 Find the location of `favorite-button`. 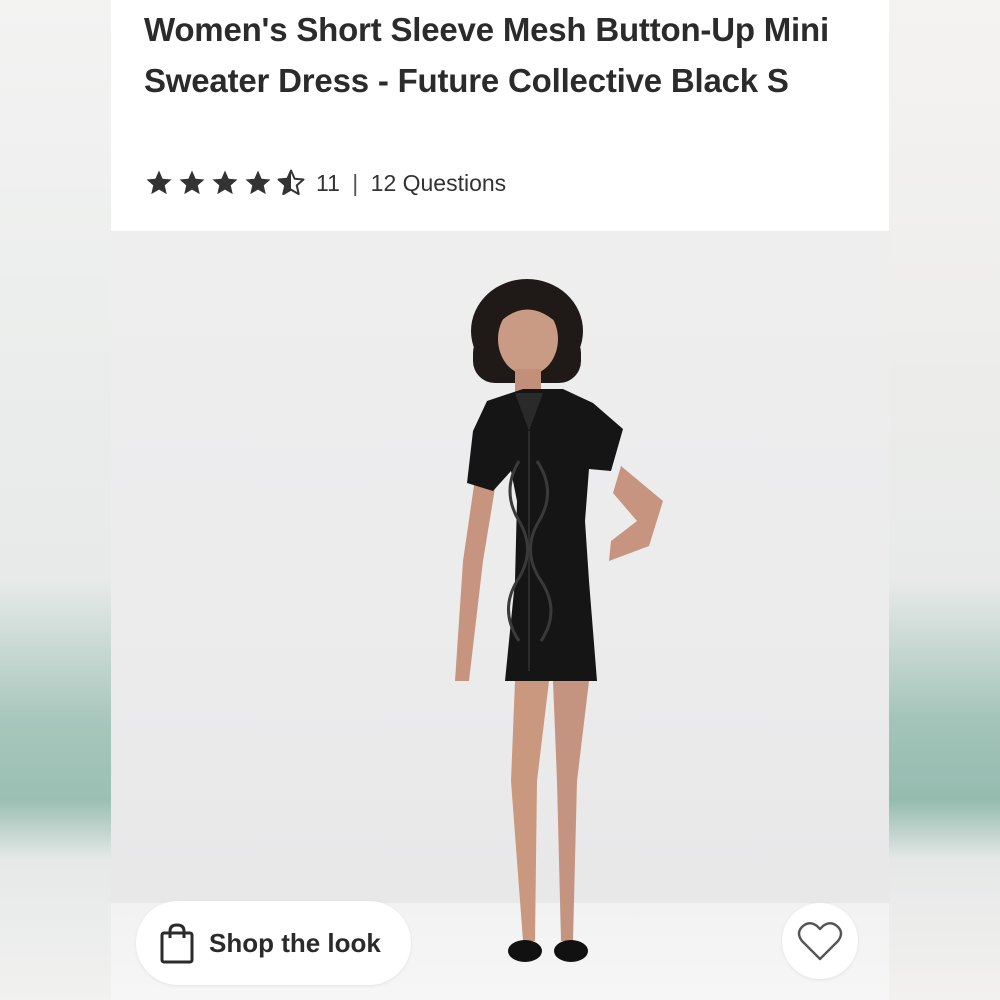

favorite-button is located at coordinates (820, 941).